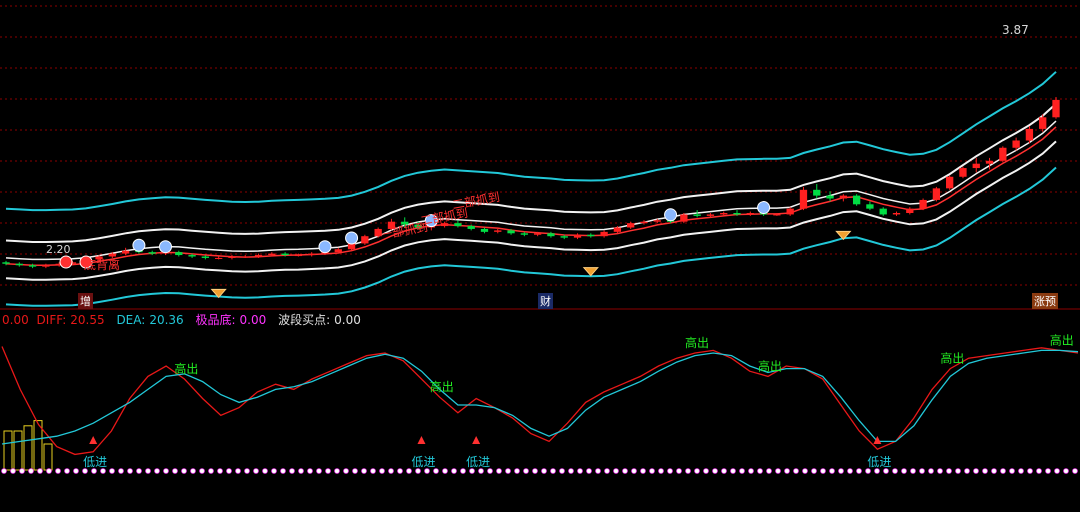 Image resolution: width=1080 pixels, height=512 pixels. I want to click on header-diff-value: 20.55, so click(87, 320).